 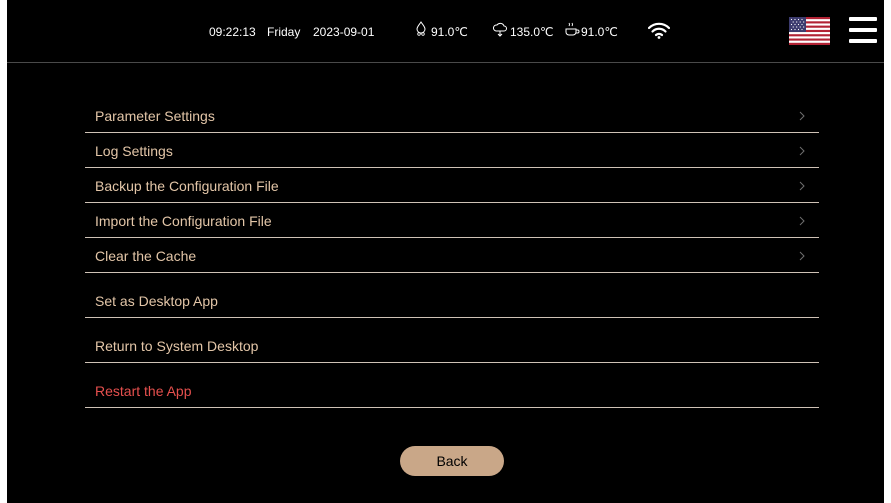 What do you see at coordinates (177, 346) in the screenshot?
I see `settings-item-label: Return to System Desktop` at bounding box center [177, 346].